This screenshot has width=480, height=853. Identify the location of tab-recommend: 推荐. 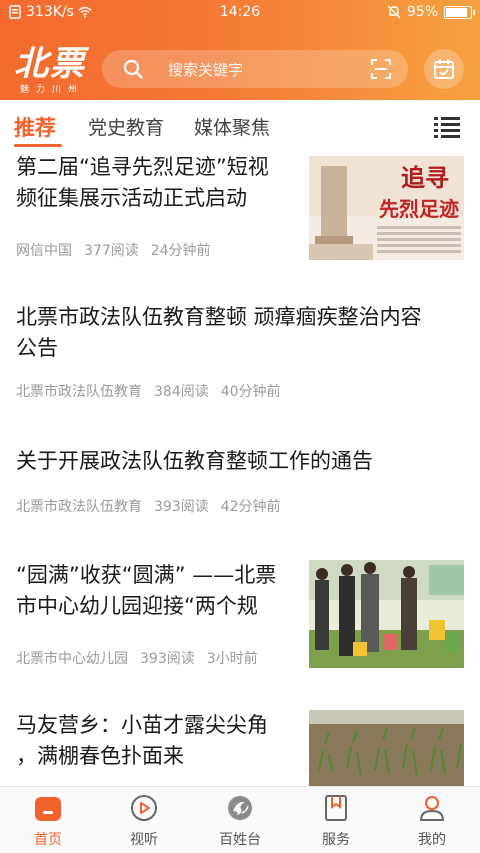
(35, 127).